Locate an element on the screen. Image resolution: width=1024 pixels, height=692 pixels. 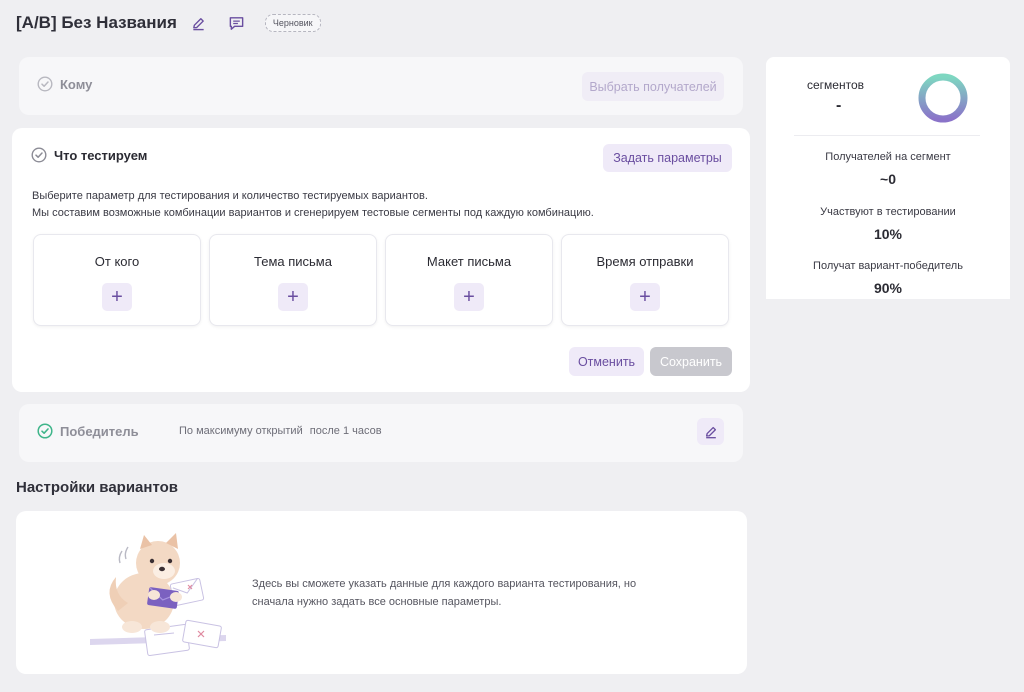
page-title: [A/B] Без Названия is located at coordinates (96, 22).